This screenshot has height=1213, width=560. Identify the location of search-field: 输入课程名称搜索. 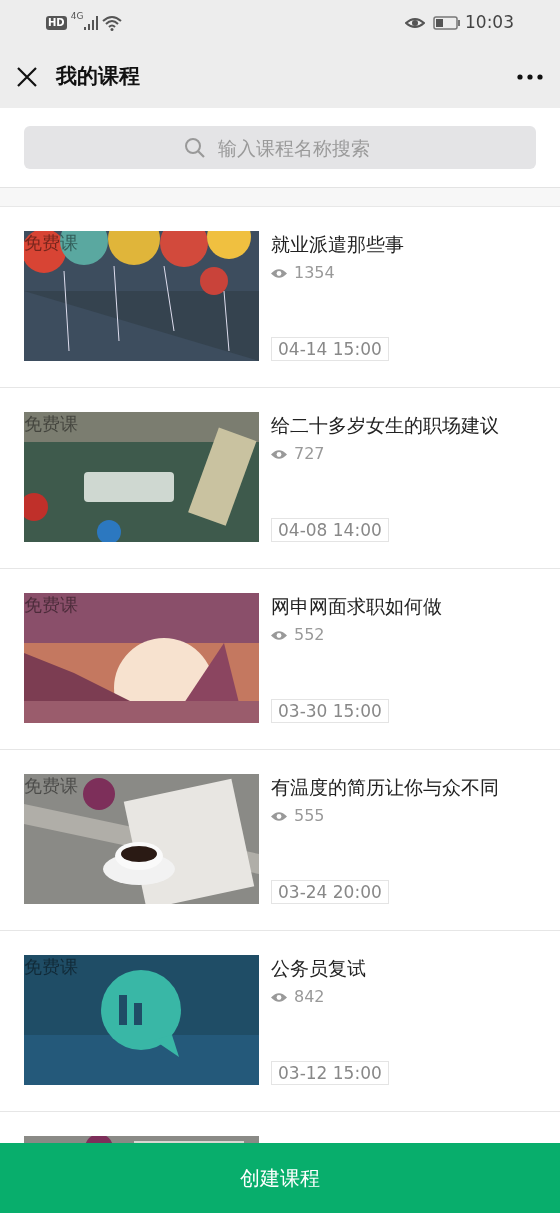
(280, 147).